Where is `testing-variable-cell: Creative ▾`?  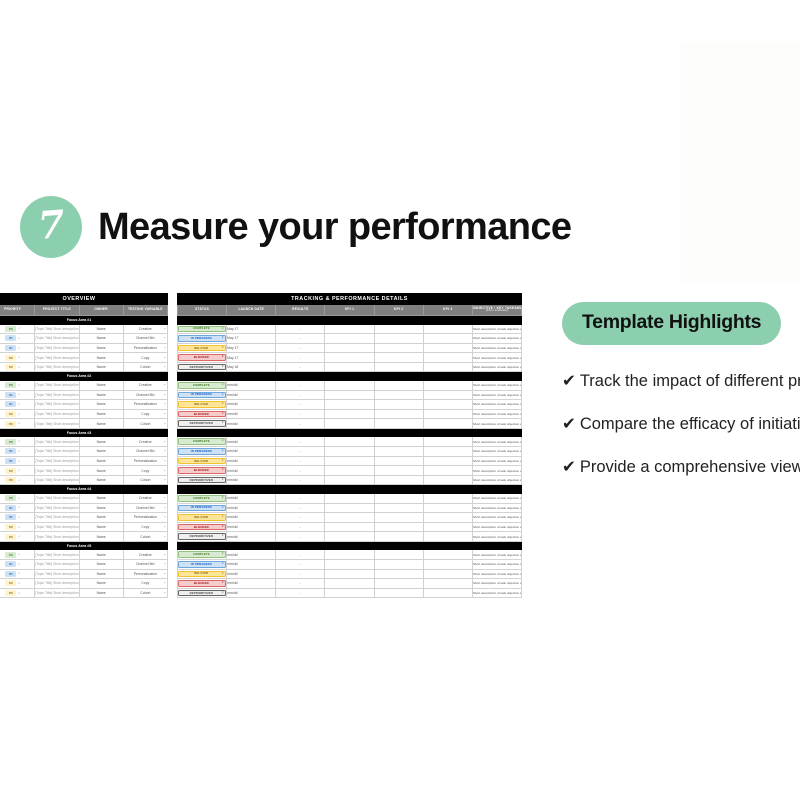 testing-variable-cell: Creative ▾ is located at coordinates (145, 554).